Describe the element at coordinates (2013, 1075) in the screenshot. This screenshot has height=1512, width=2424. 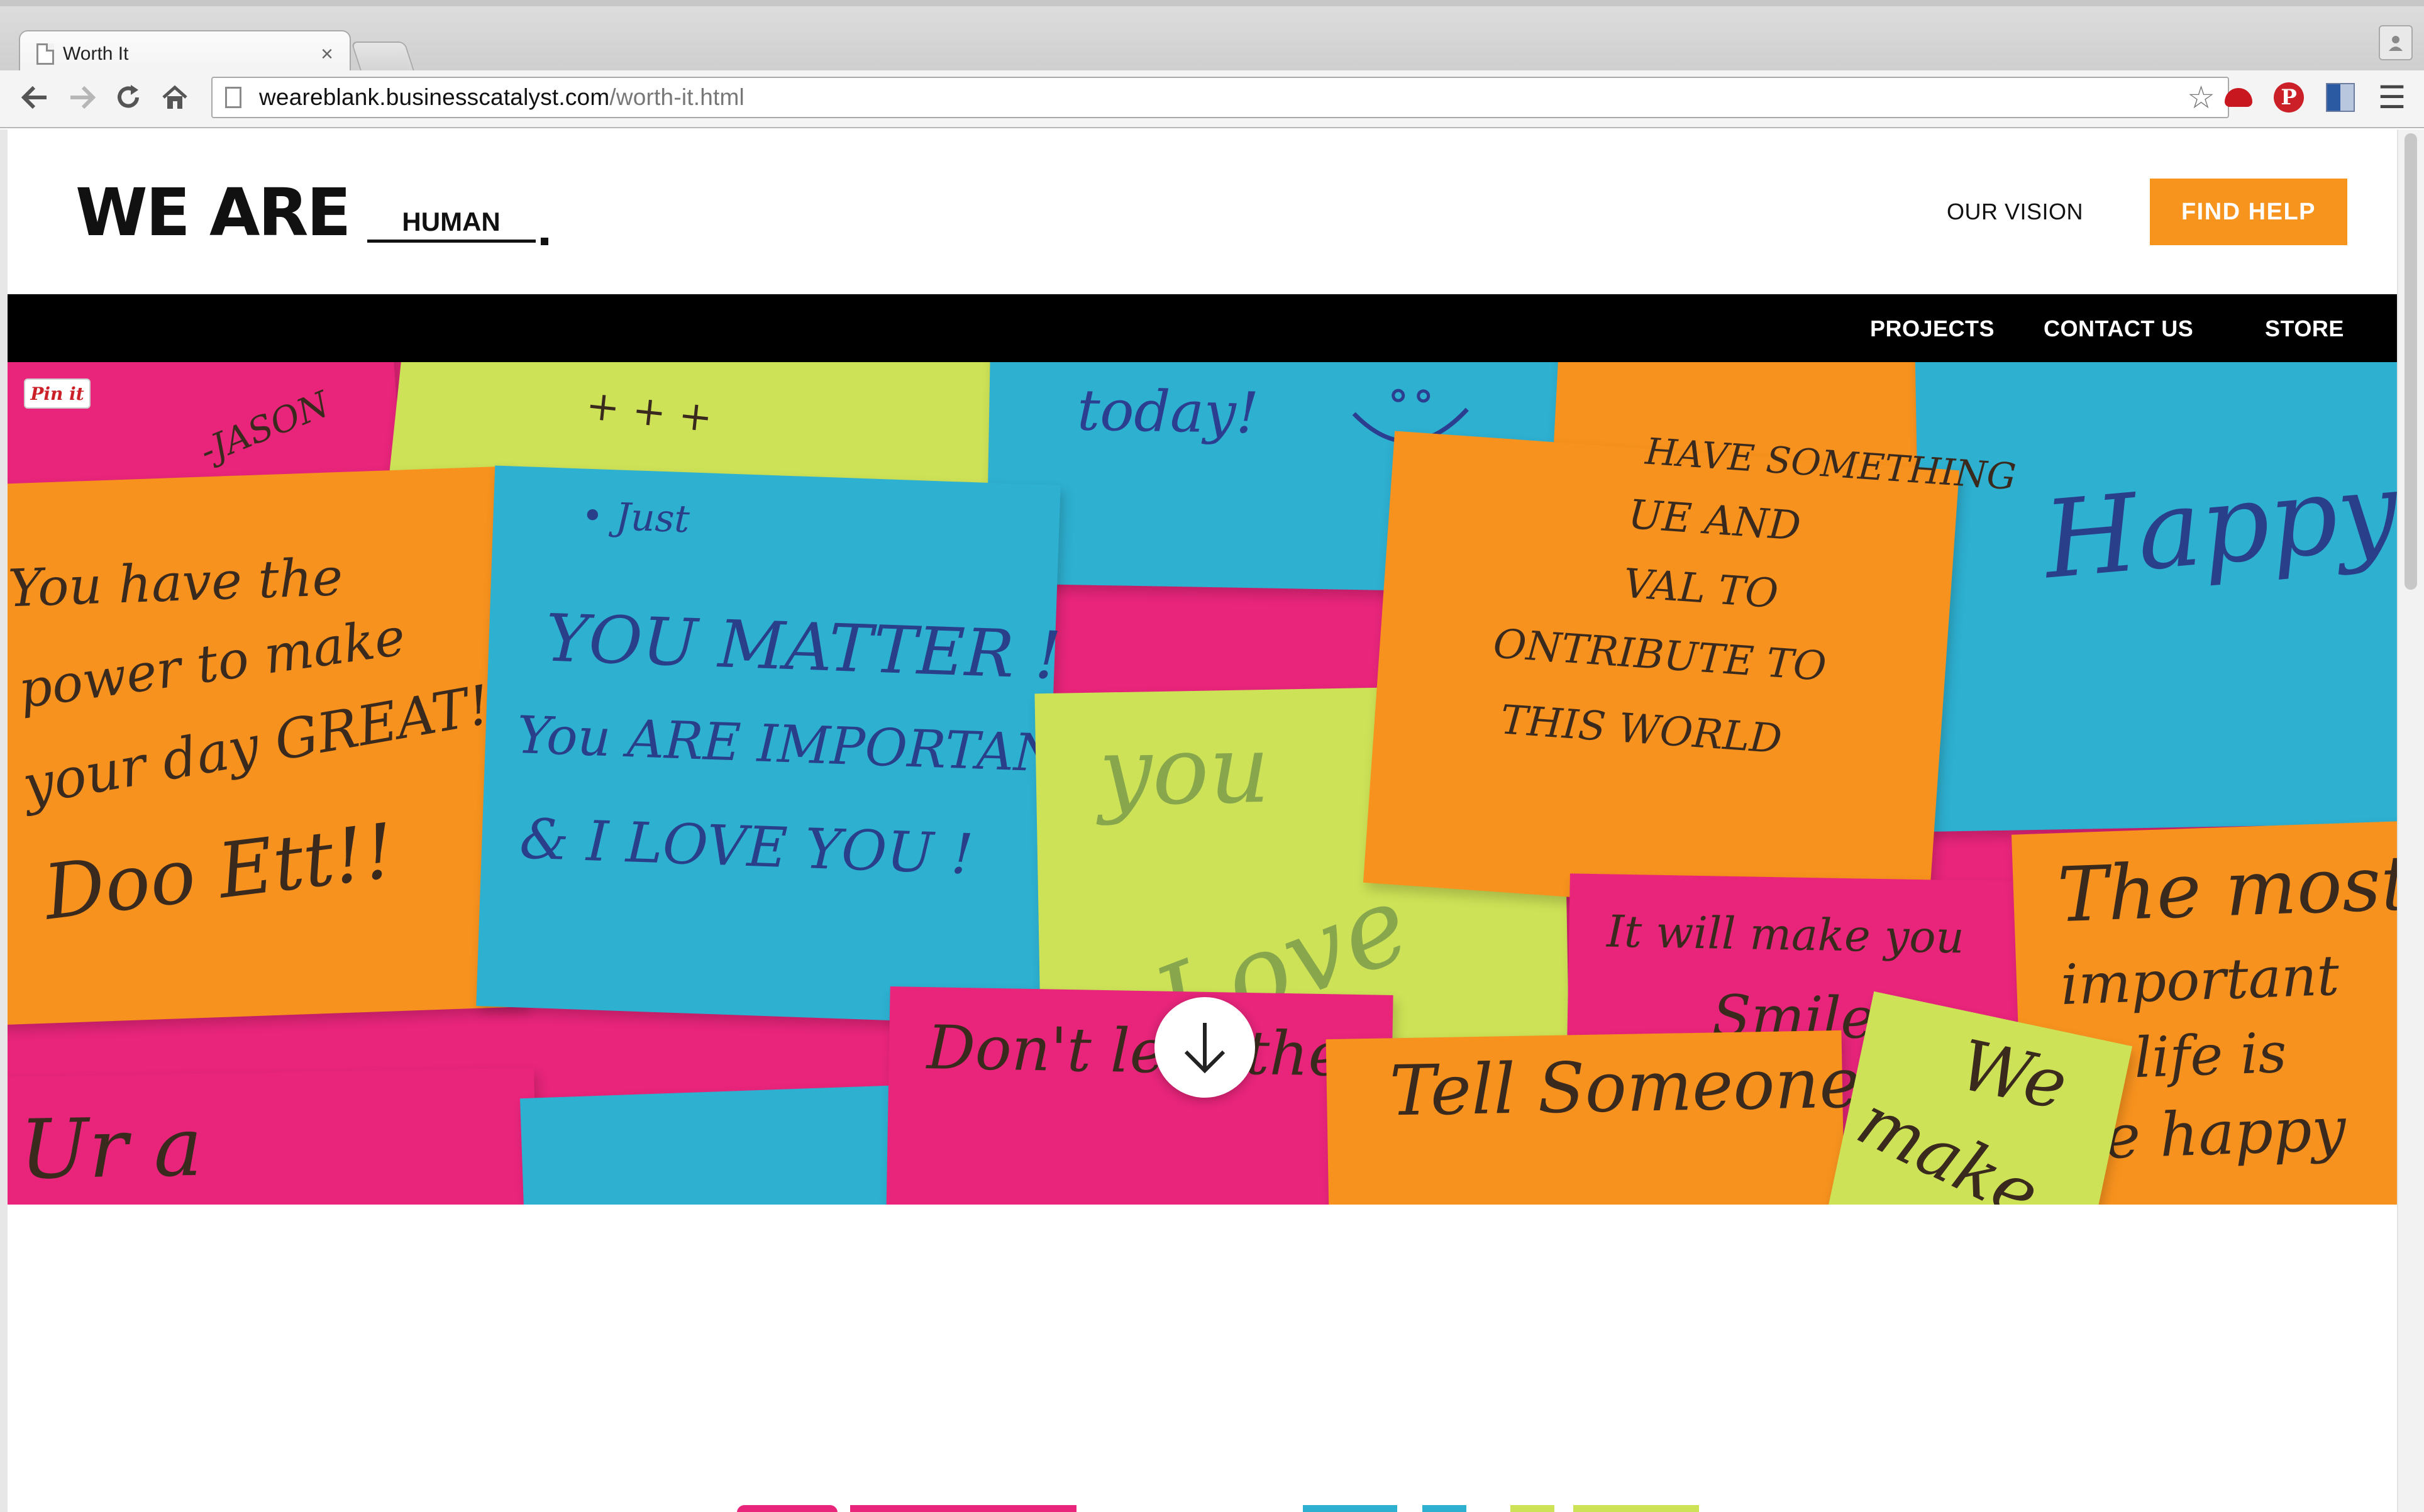
I see `note-text: We` at that location.